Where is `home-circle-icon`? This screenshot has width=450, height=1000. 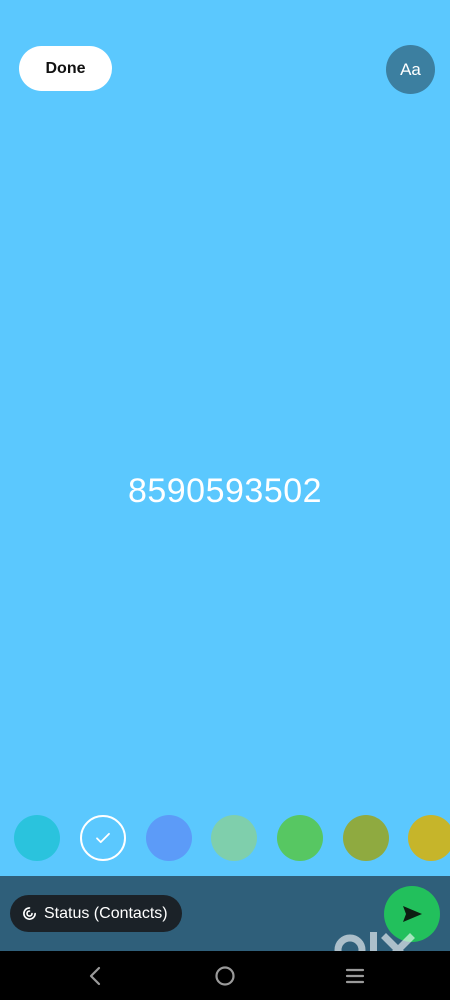 home-circle-icon is located at coordinates (225, 976).